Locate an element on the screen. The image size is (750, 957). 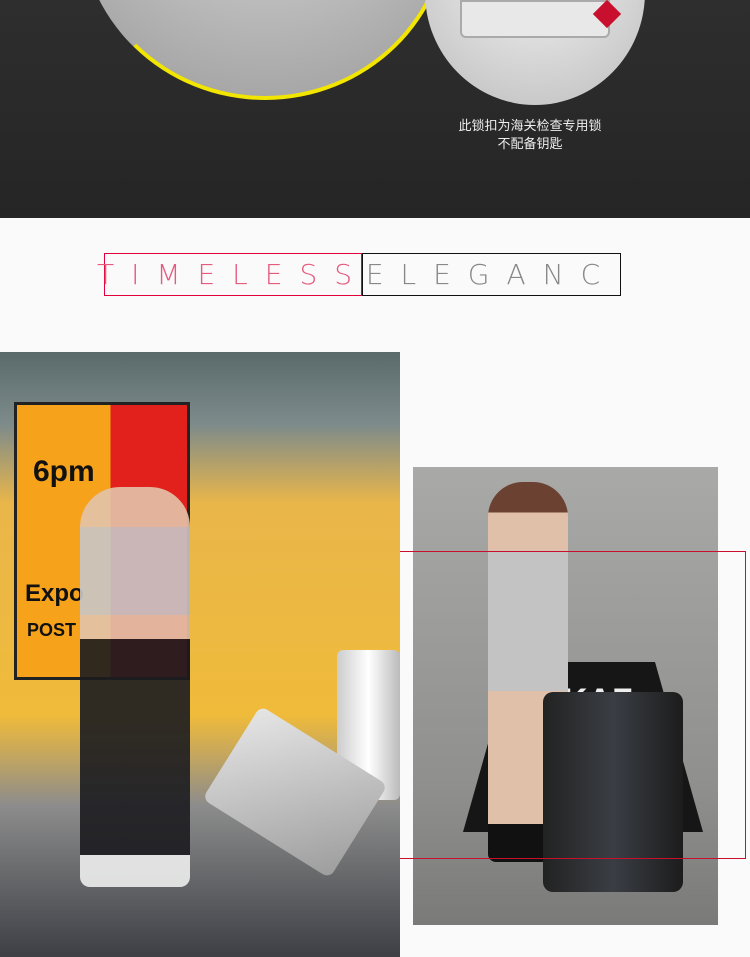
caption-line-1: 此锁扣为海关检查专用锁 is located at coordinates (530, 126).